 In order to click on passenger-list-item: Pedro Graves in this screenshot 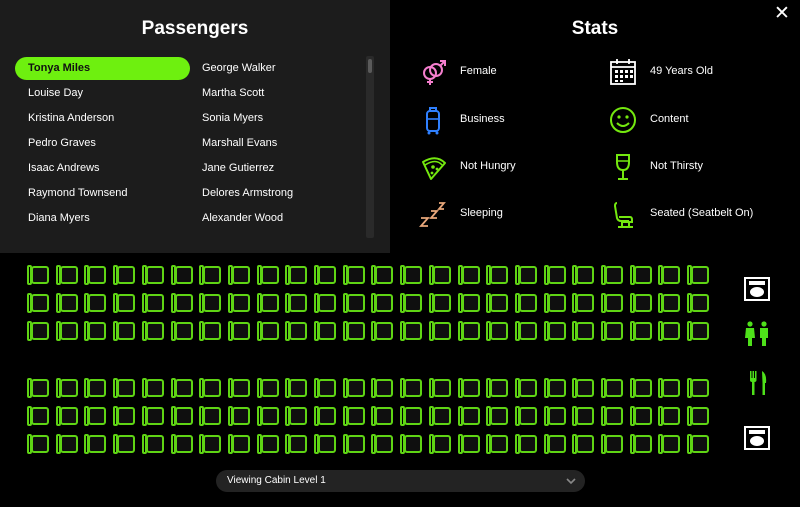, I will do `click(102, 143)`.